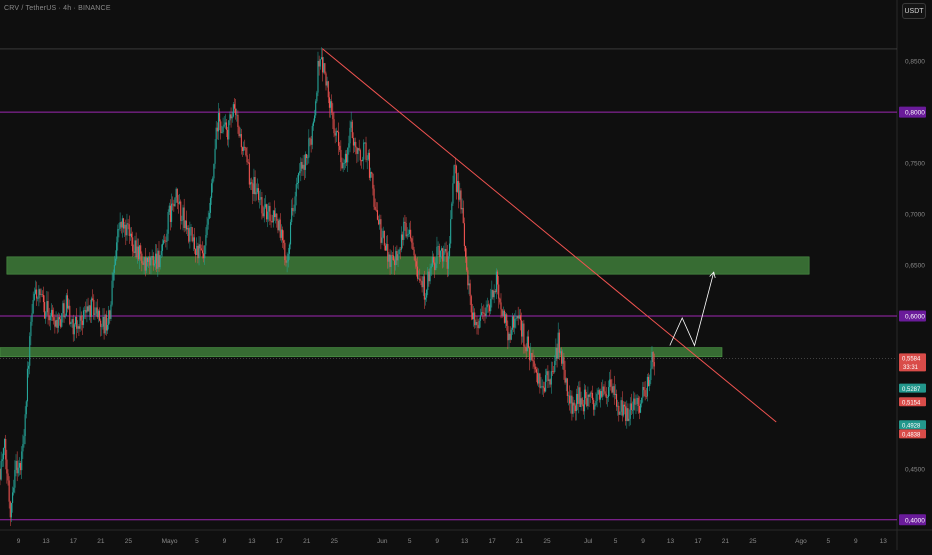 The image size is (932, 555). What do you see at coordinates (915, 62) in the screenshot?
I see `price-tick-label: 0,8500` at bounding box center [915, 62].